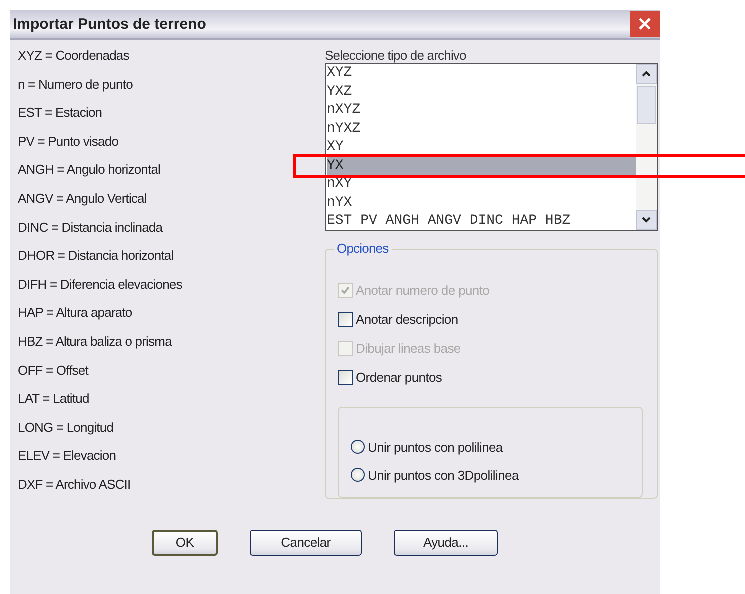 The height and width of the screenshot is (594, 745). I want to click on dialog-button: OK, so click(185, 543).